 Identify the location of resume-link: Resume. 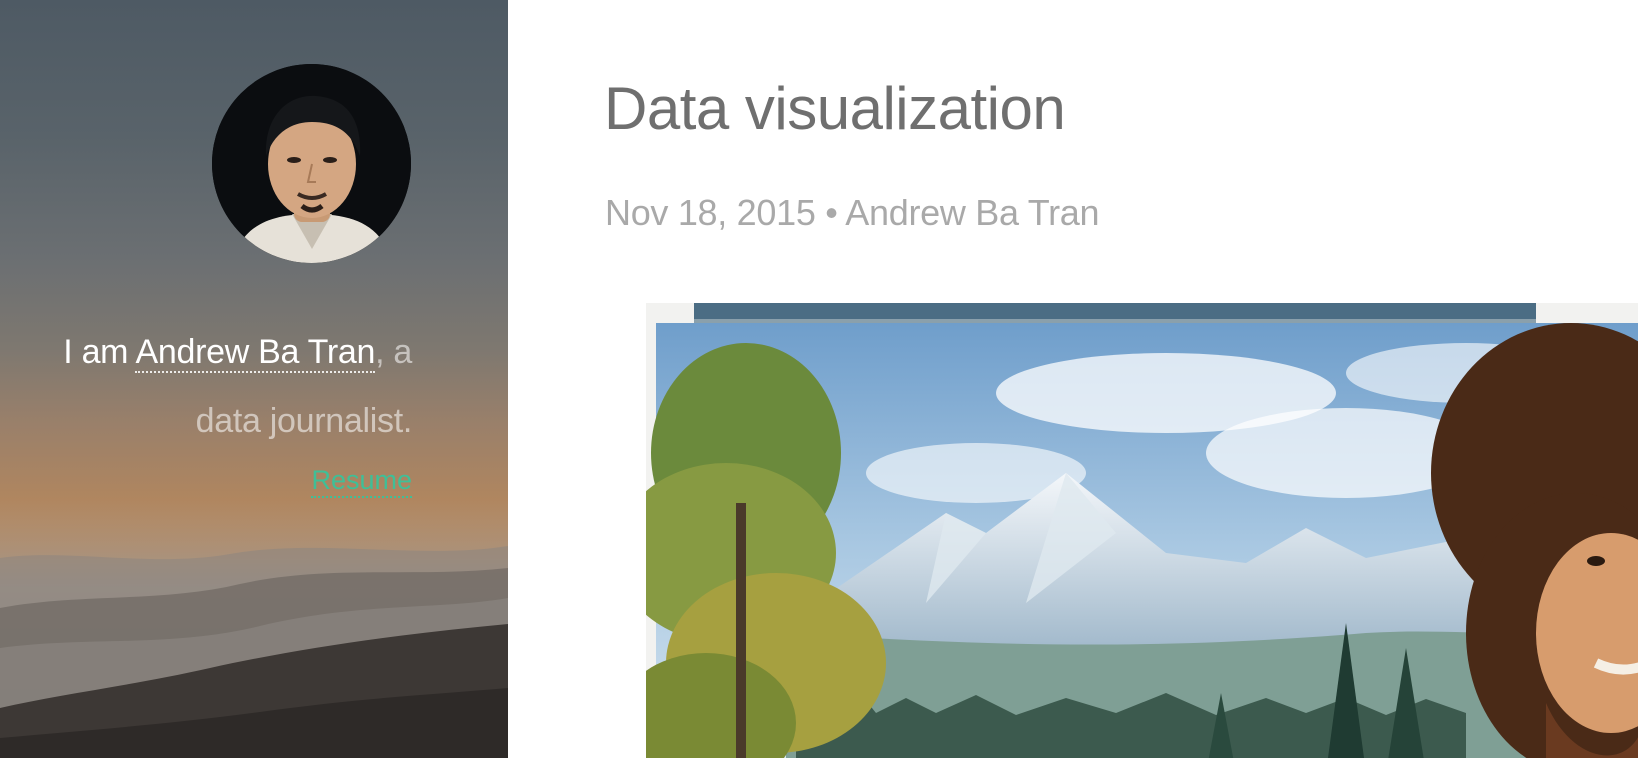
(361, 481).